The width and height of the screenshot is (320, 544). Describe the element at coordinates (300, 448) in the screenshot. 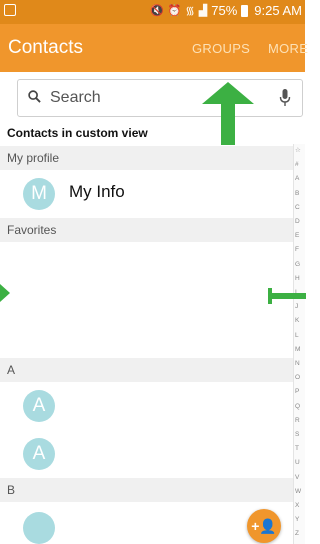

I see `index-letter: T` at that location.